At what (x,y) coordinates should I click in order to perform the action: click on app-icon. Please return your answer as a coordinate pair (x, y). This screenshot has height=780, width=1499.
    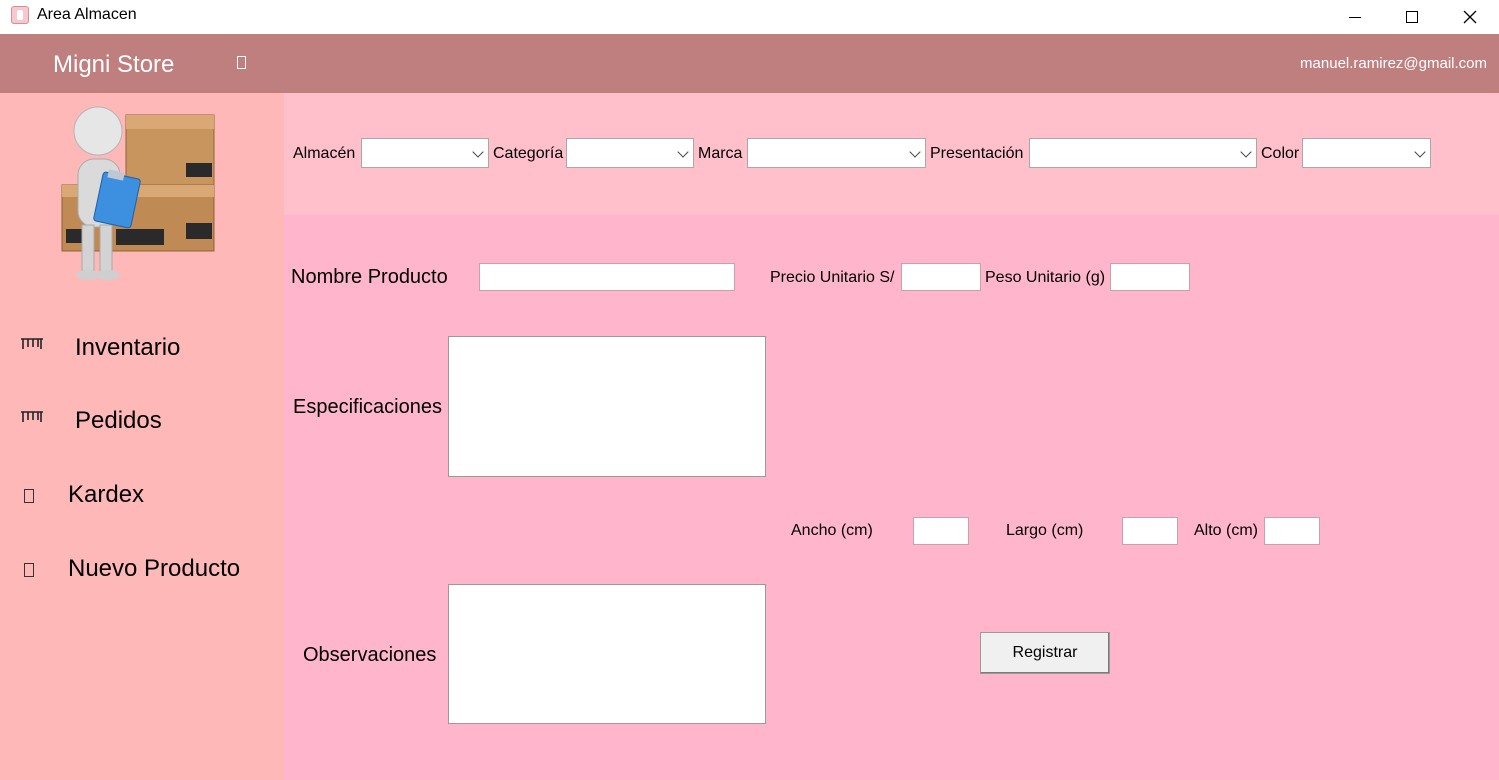
    Looking at the image, I should click on (20, 15).